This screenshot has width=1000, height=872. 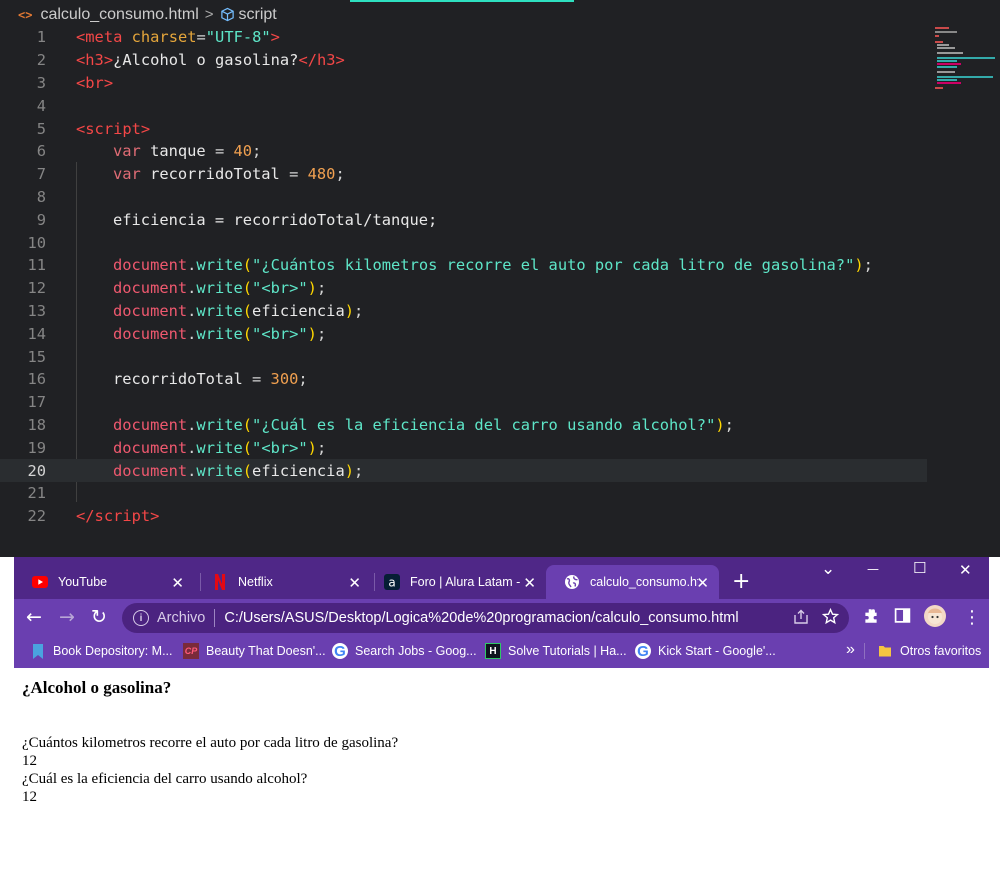 I want to click on tab-youtube: YouTube ✕, so click(x=104, y=582).